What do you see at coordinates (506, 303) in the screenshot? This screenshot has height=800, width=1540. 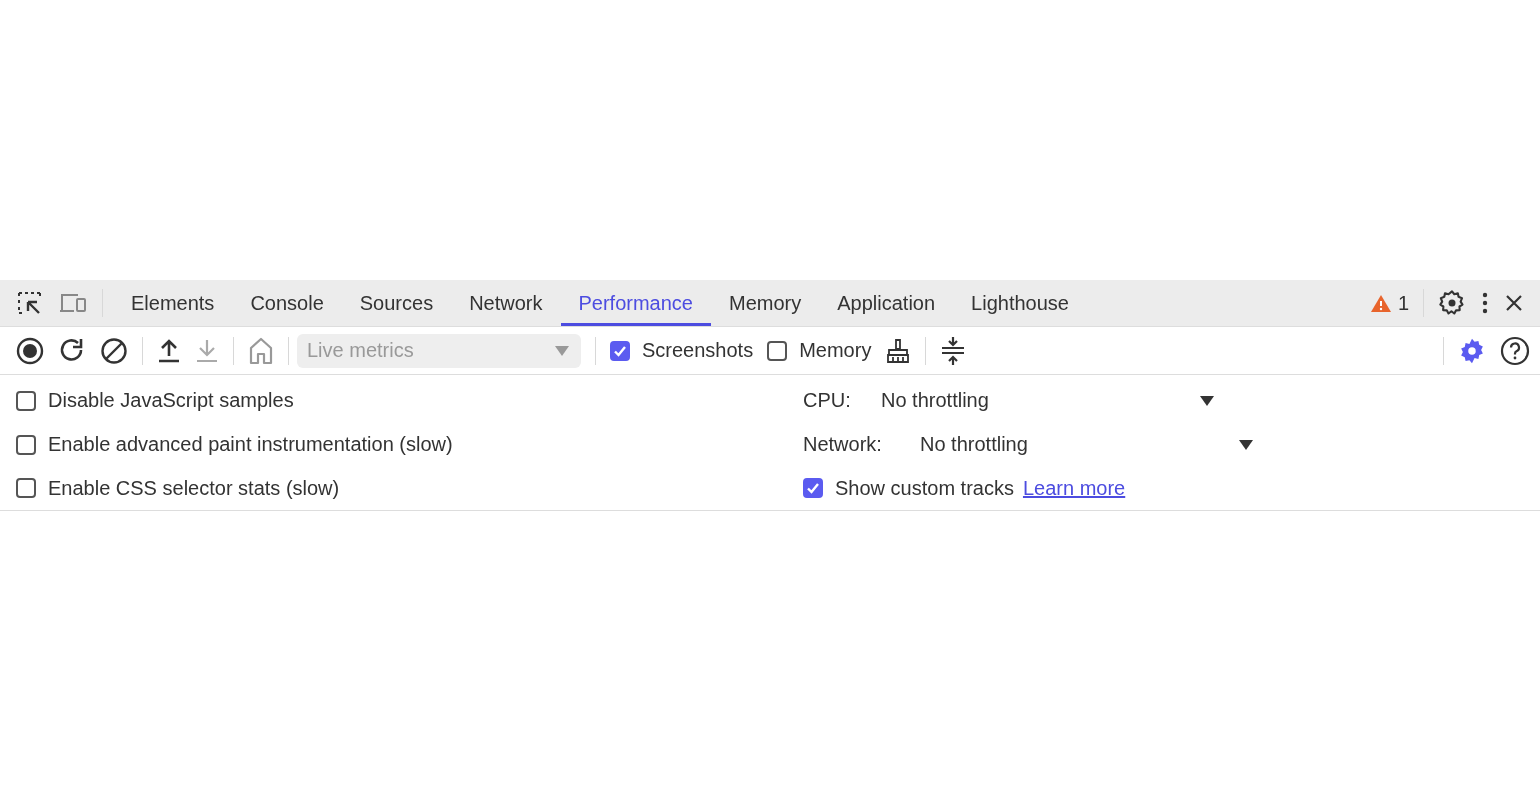 I see `panel-tab: Network` at bounding box center [506, 303].